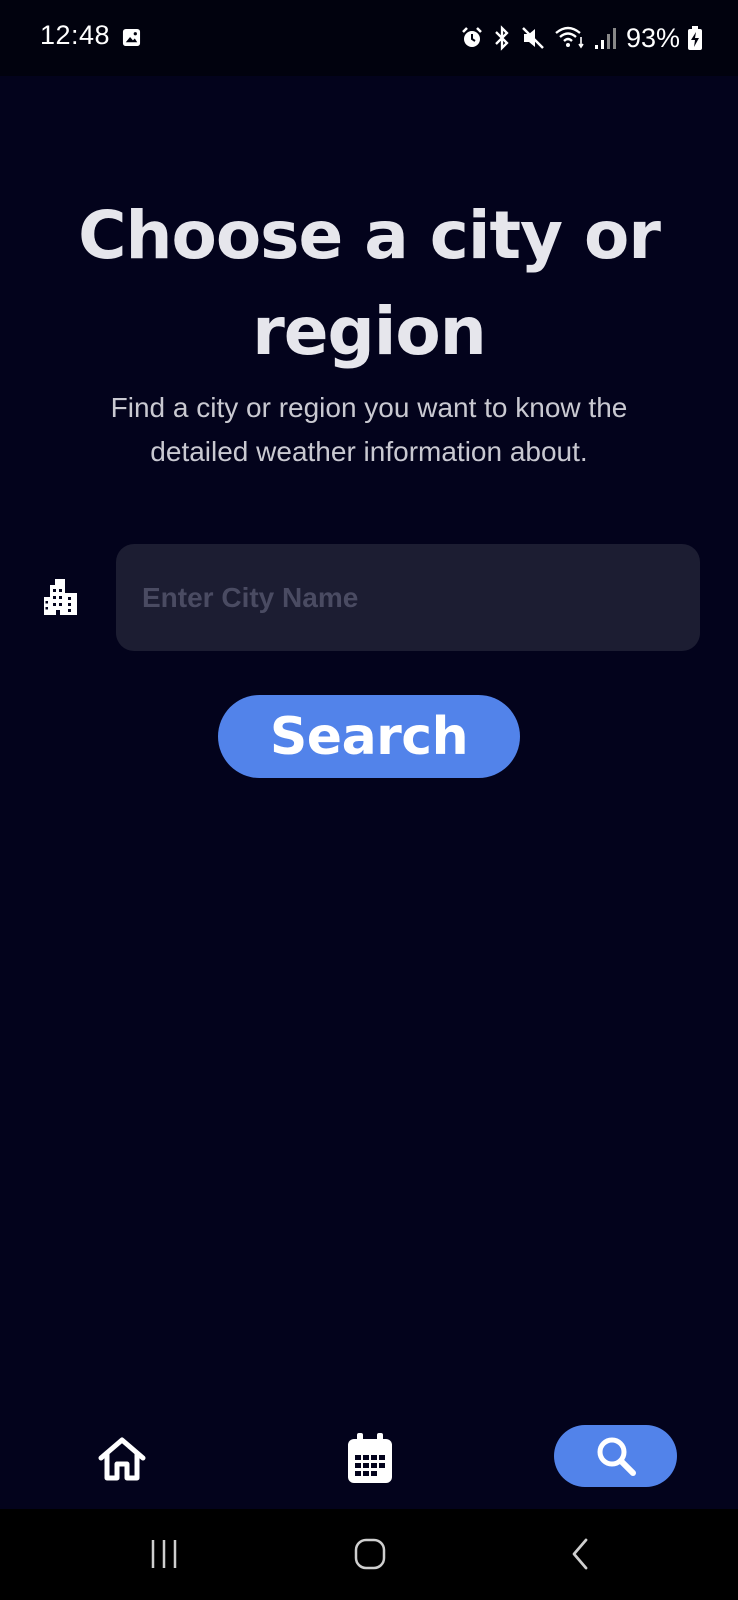  What do you see at coordinates (472, 37) in the screenshot?
I see `alarm-icon` at bounding box center [472, 37].